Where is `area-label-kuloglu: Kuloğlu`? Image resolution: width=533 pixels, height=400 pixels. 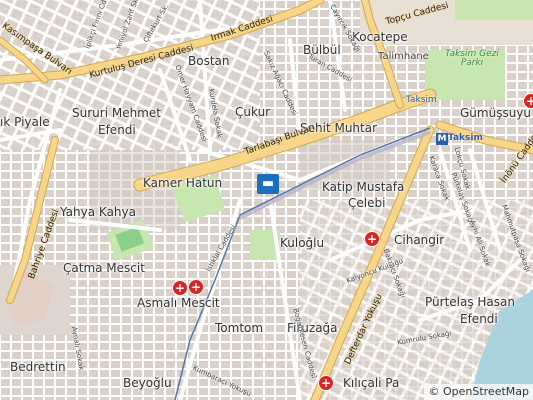 area-label-kuloglu: Kuloğlu is located at coordinates (302, 243).